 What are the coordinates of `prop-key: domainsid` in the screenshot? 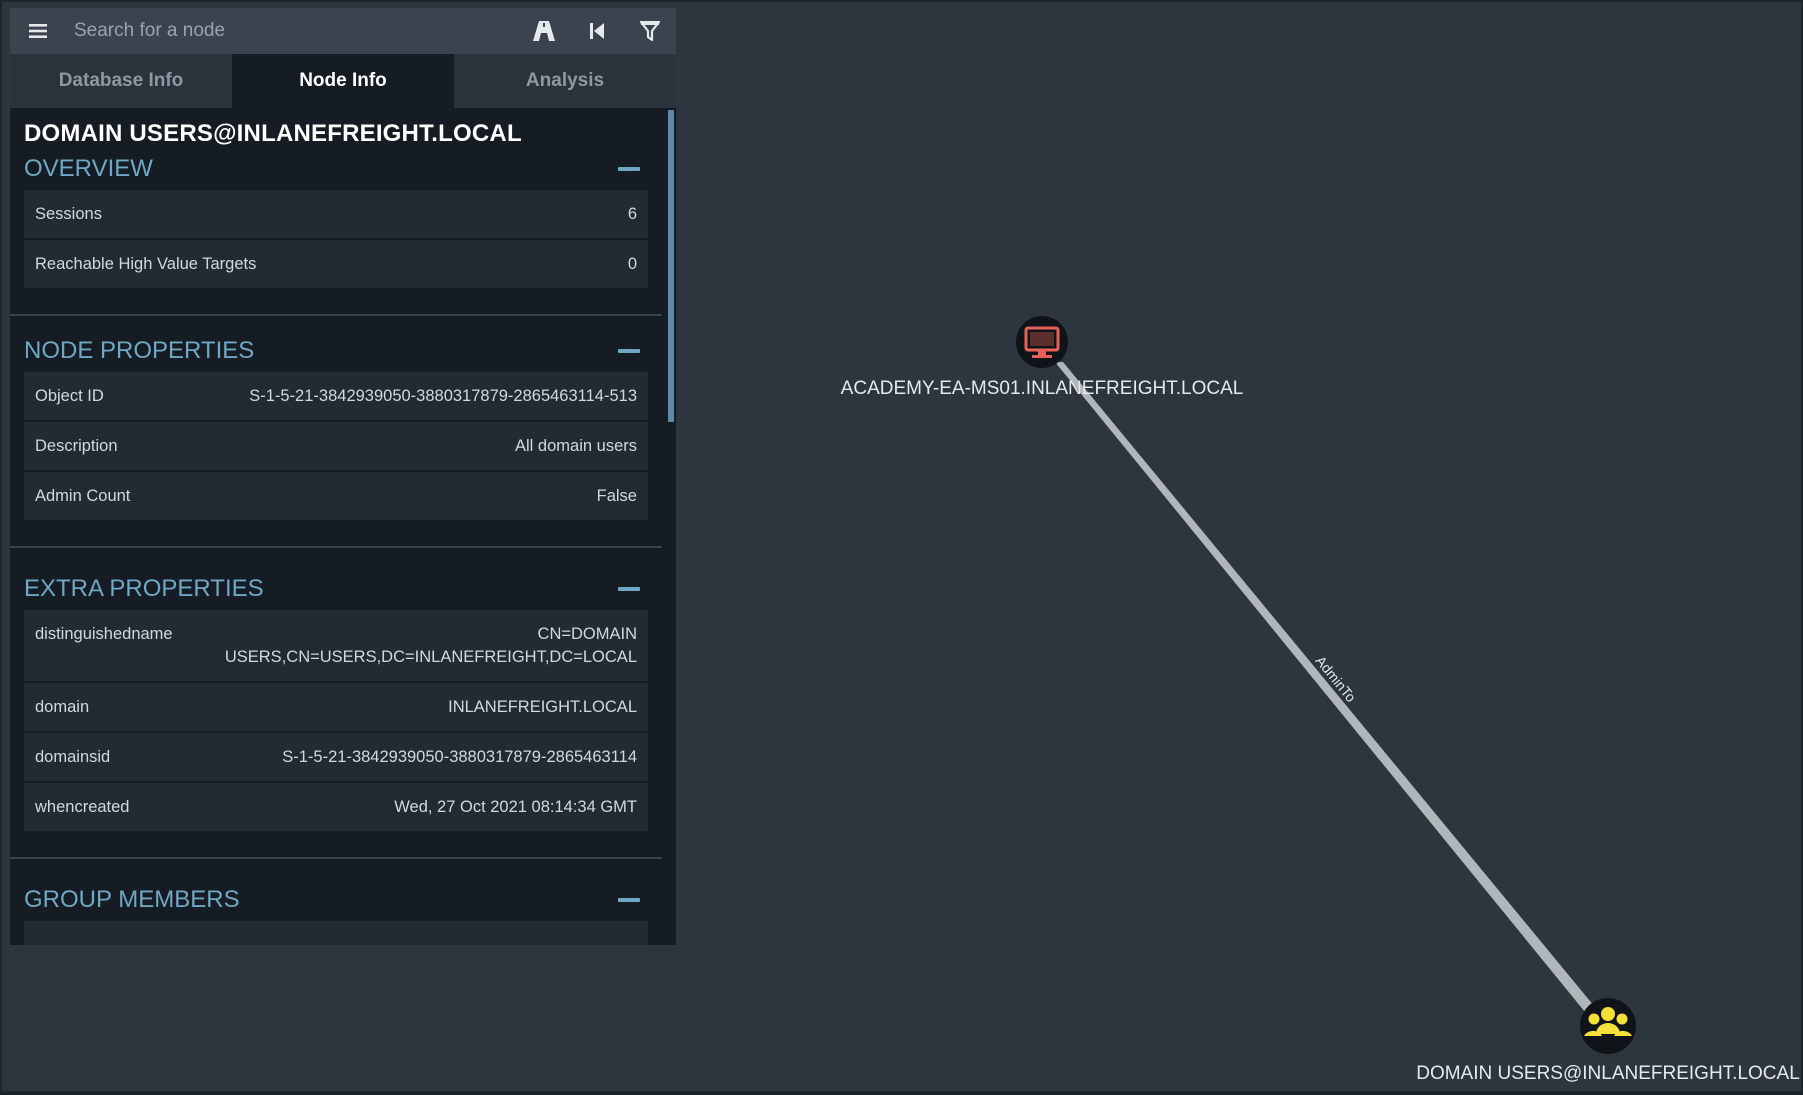 It's located at (73, 757).